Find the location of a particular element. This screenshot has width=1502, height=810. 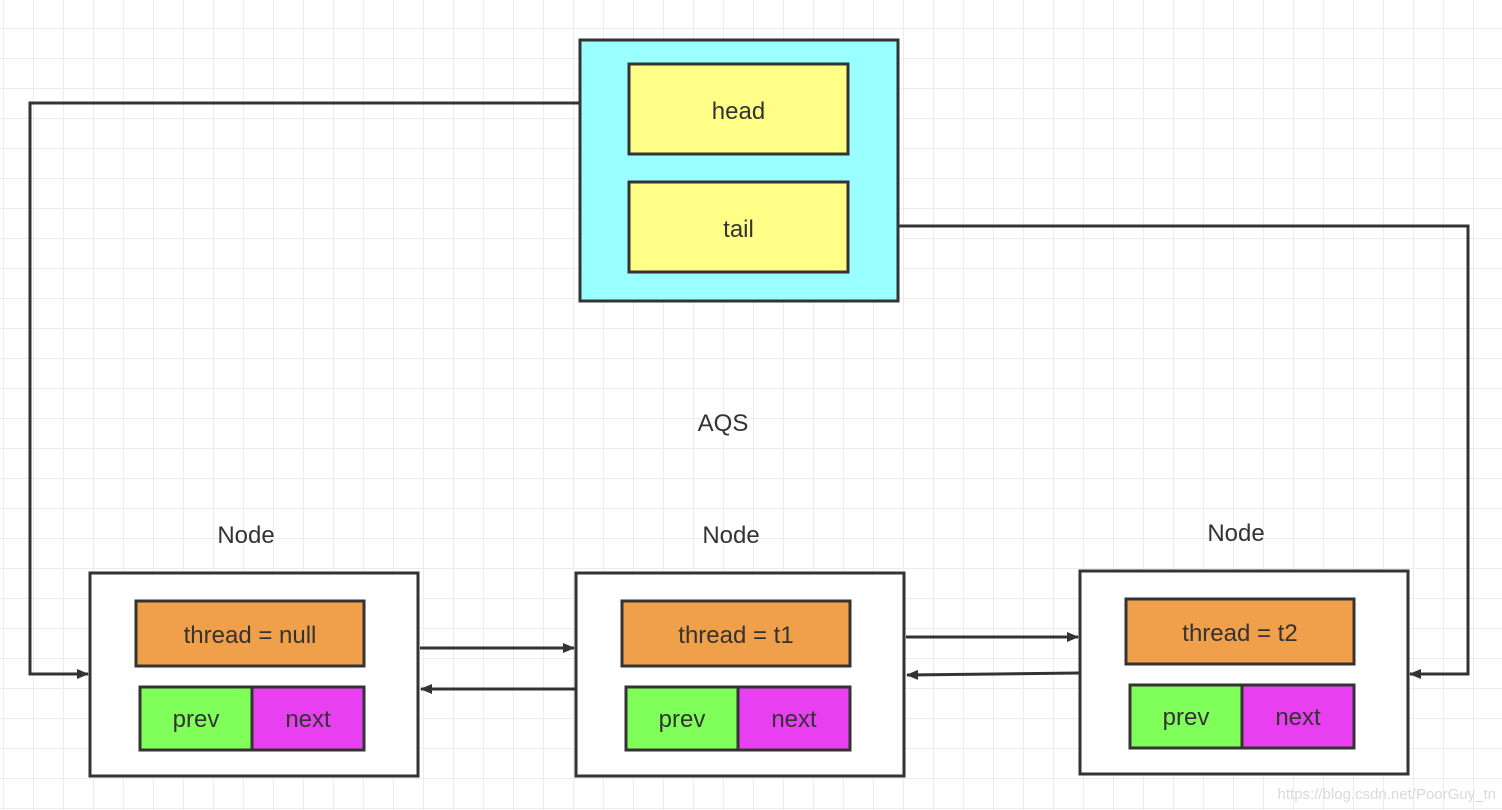

aqs-label: AQS is located at coordinates (723, 423).